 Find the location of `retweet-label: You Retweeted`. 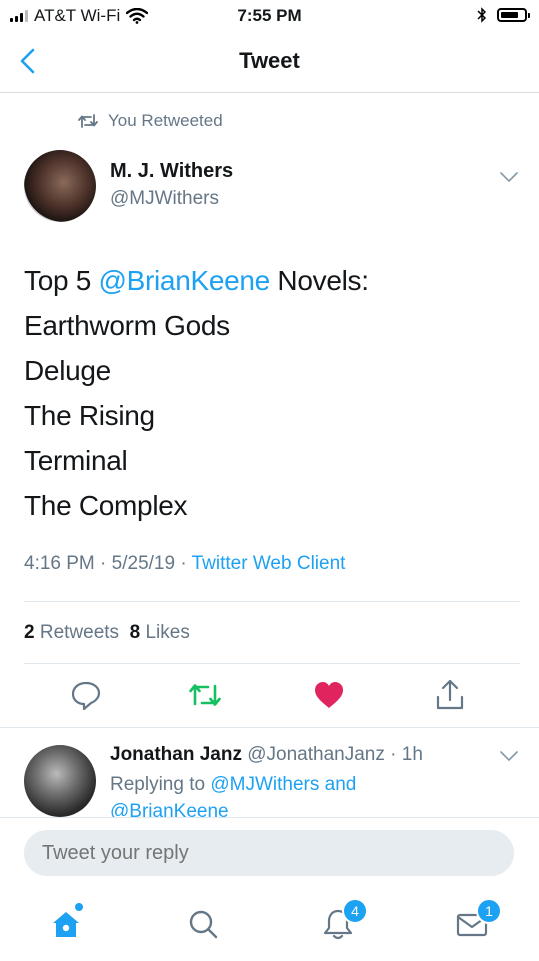

retweet-label: You Retweeted is located at coordinates (165, 120).